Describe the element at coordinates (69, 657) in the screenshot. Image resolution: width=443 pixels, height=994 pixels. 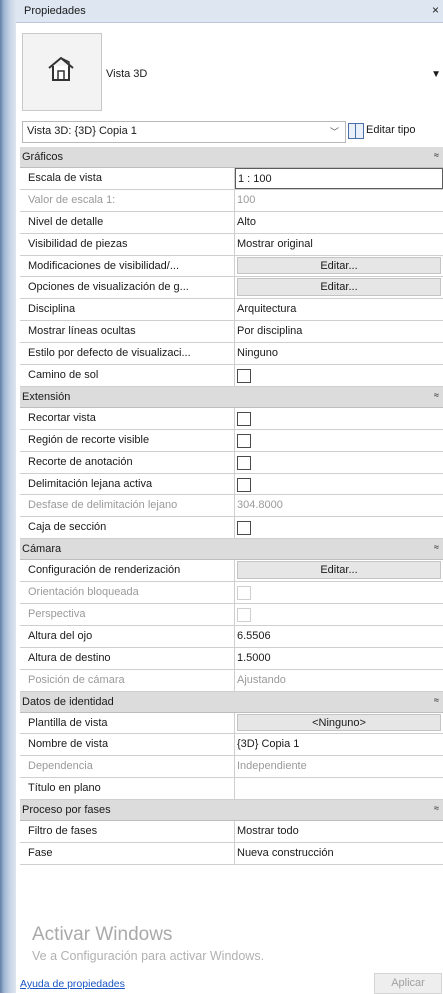
I see `property-name: Altura de destino` at that location.